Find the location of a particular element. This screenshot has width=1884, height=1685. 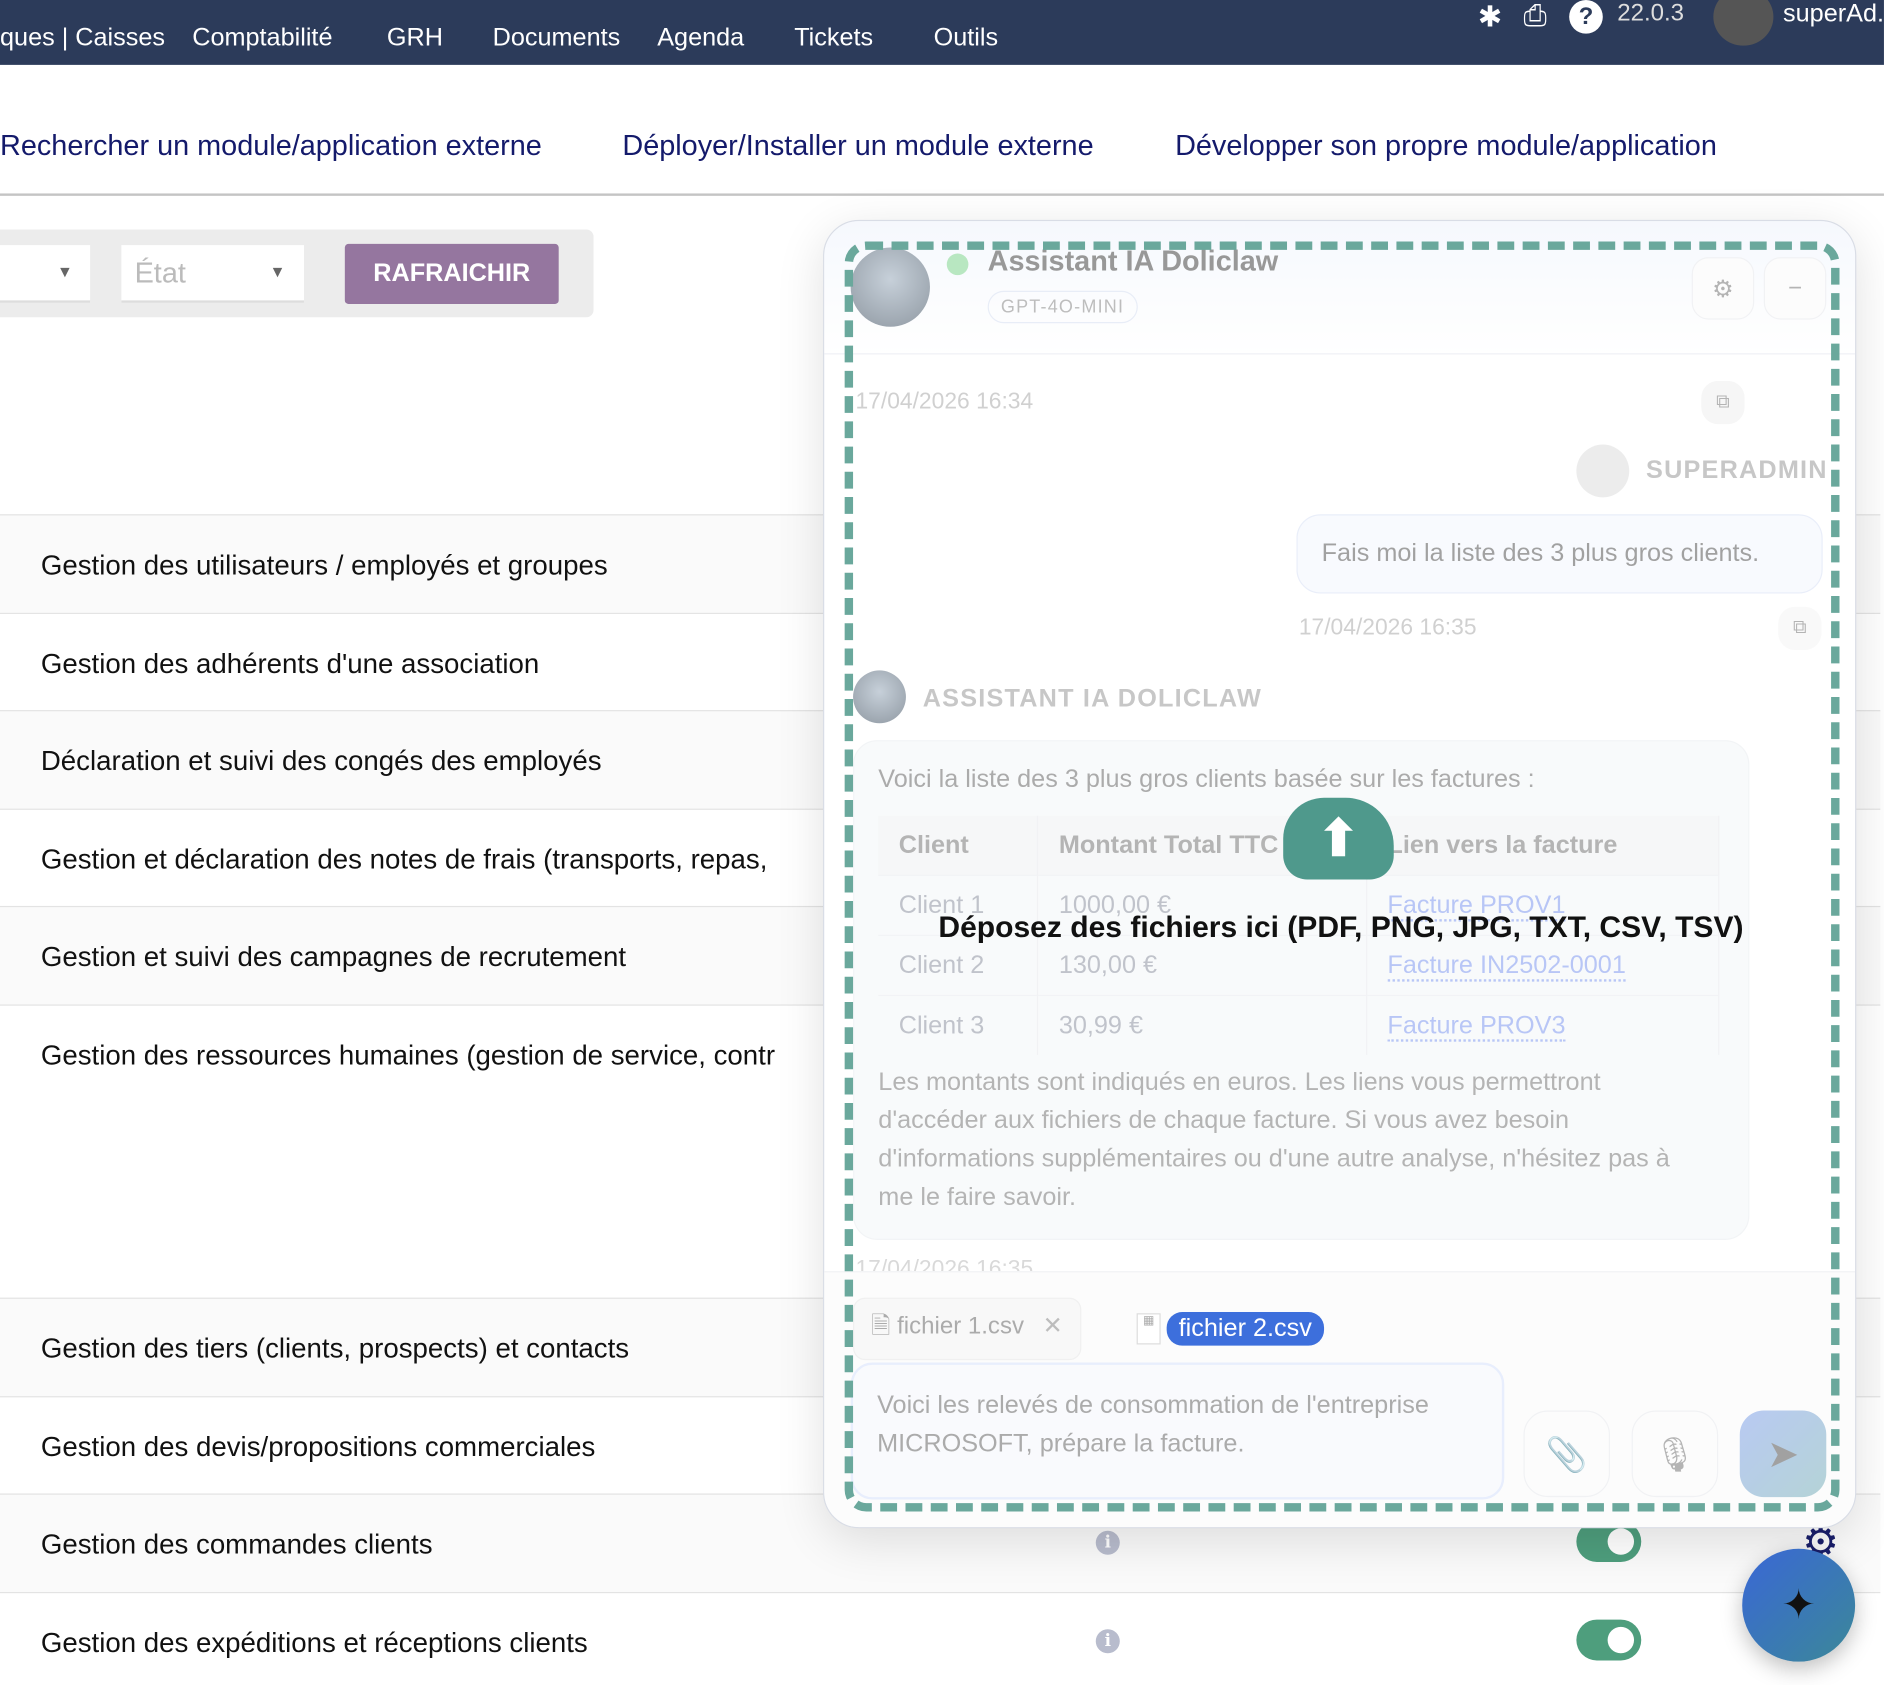

user-avatar is located at coordinates (1743, 23).